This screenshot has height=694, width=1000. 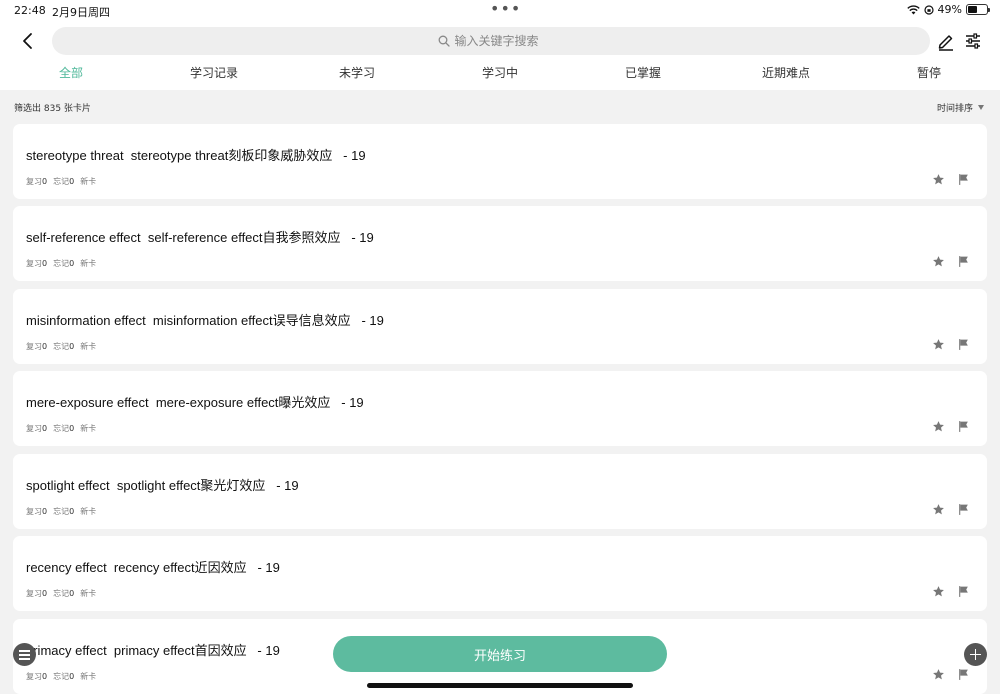 I want to click on tab-bar: 全部 学习记录 未学习 学习中 已掌握 近期难点 暂停, so click(x=500, y=76).